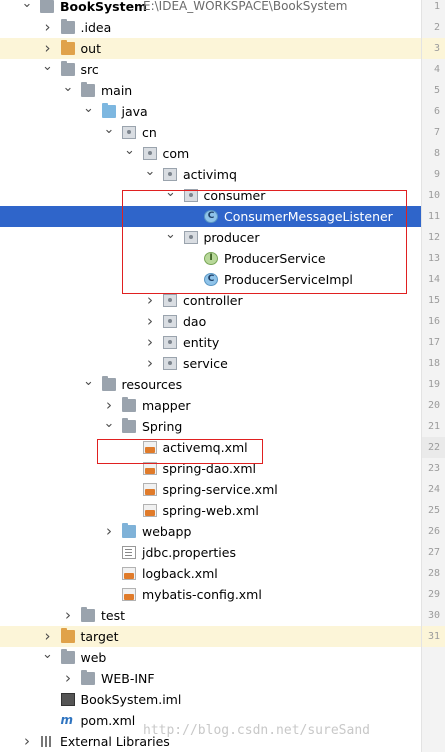 This screenshot has height=752, width=445. What do you see at coordinates (149, 489) in the screenshot?
I see `xml-file-icon` at bounding box center [149, 489].